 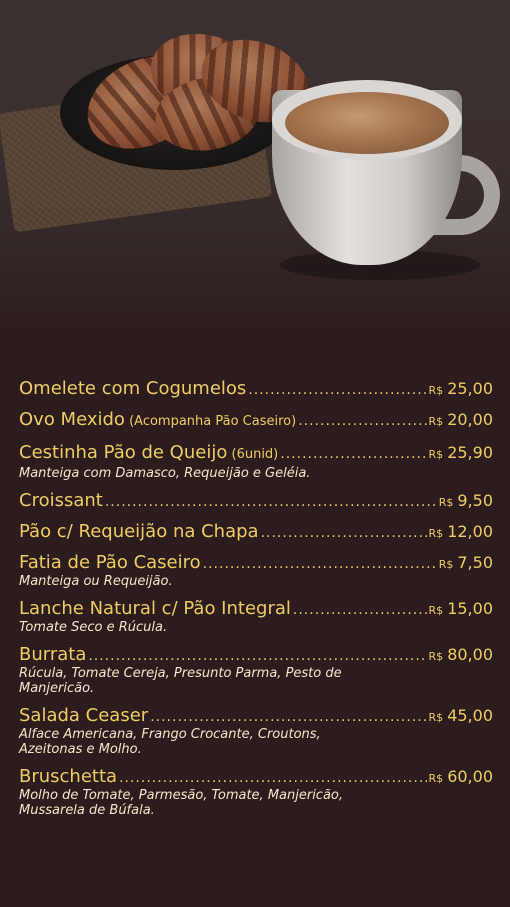 I want to click on item-price: 80,00, so click(x=470, y=654).